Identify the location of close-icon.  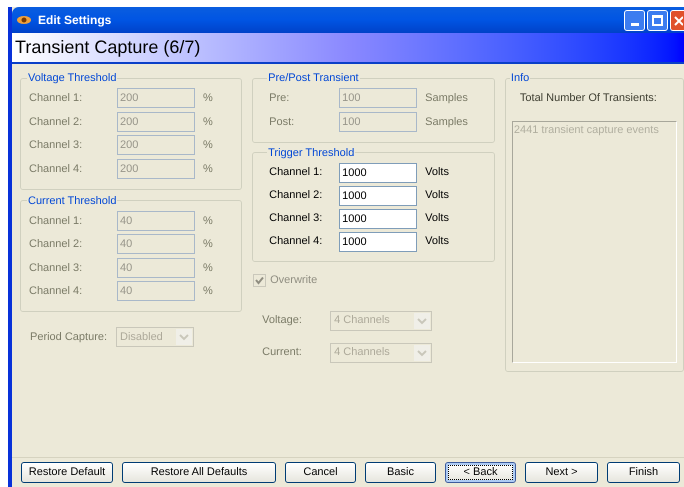
(677, 20).